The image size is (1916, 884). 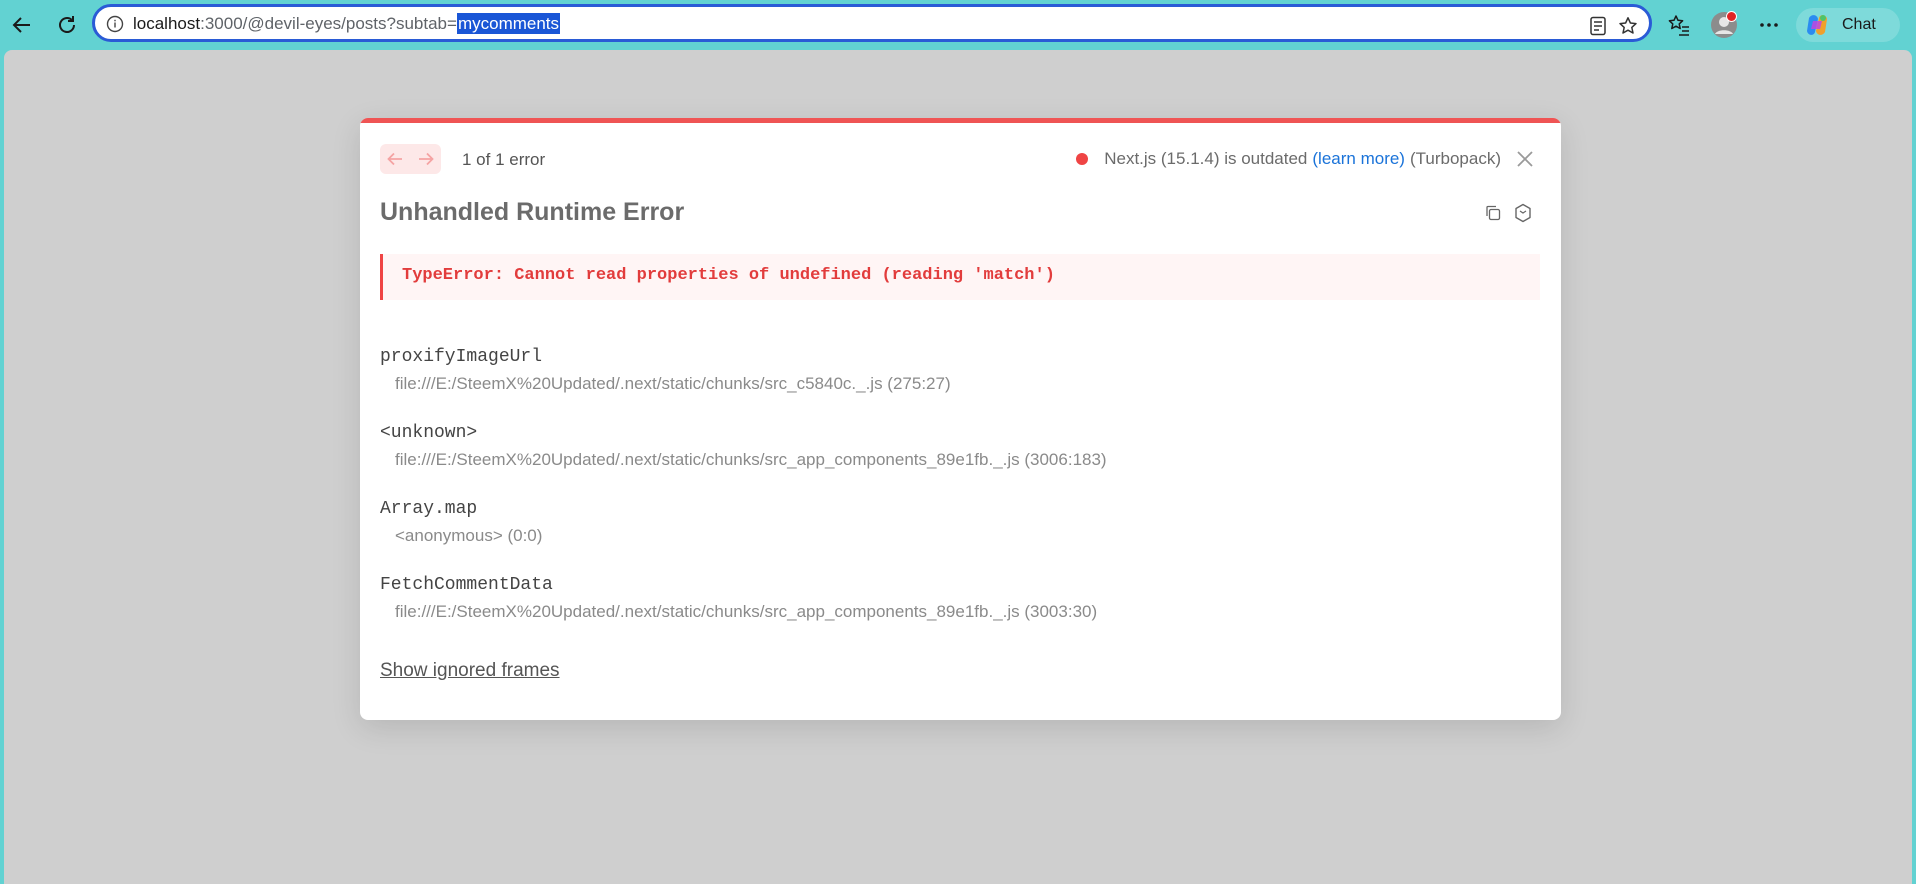 I want to click on copy-icon, so click(x=1493, y=213).